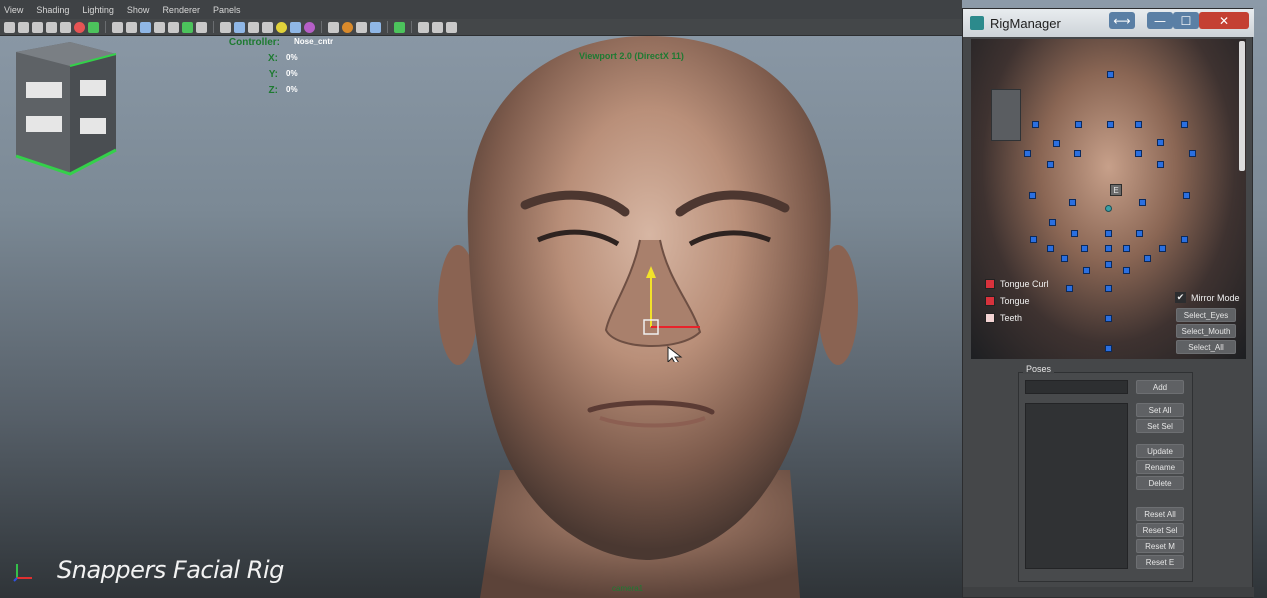  What do you see at coordinates (1007, 301) in the screenshot?
I see `swatch-tongue: Tongue` at bounding box center [1007, 301].